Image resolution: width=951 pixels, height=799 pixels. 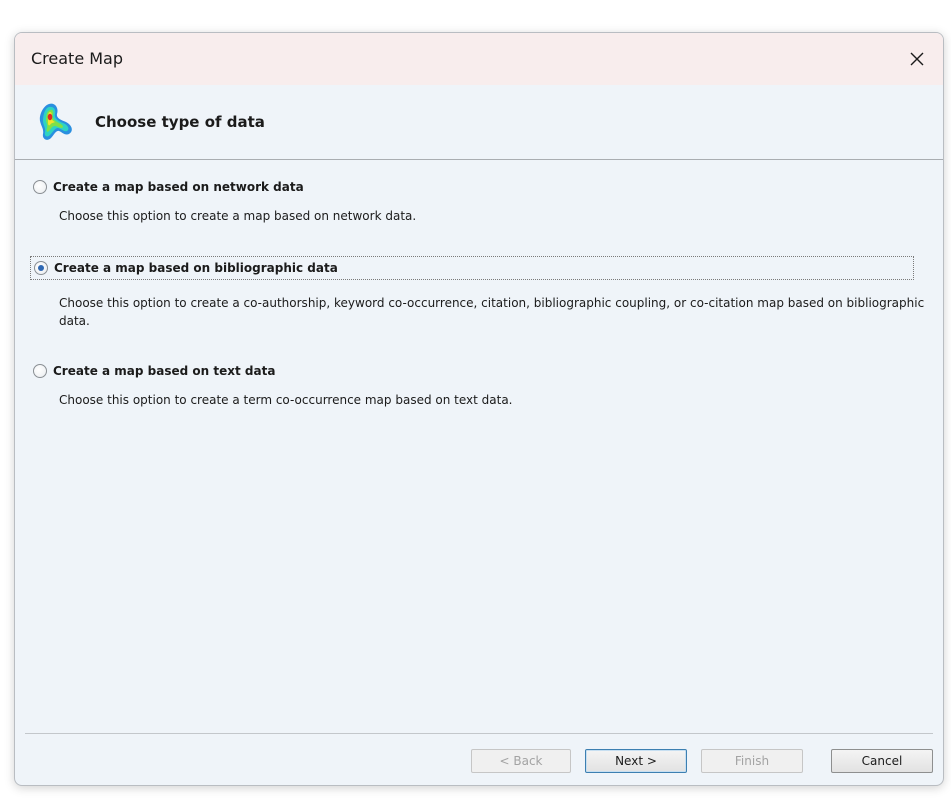 What do you see at coordinates (55, 121) in the screenshot?
I see `vosviewer-density-logo-icon` at bounding box center [55, 121].